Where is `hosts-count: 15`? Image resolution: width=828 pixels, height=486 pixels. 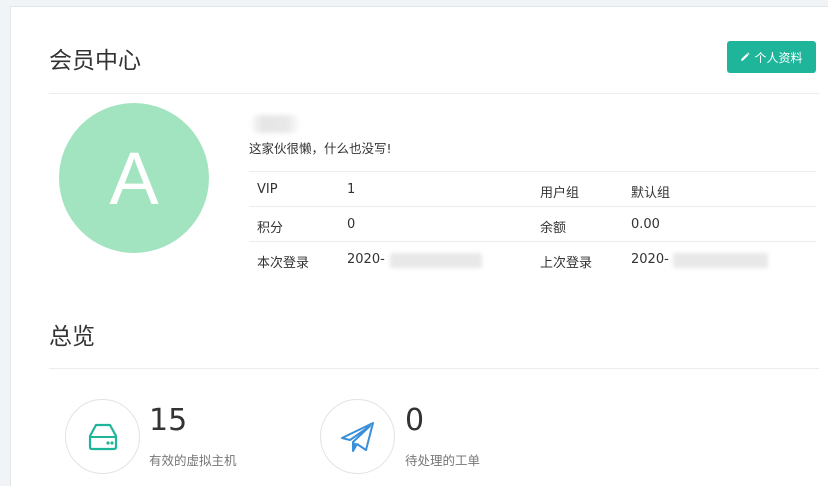 hosts-count: 15 is located at coordinates (168, 420).